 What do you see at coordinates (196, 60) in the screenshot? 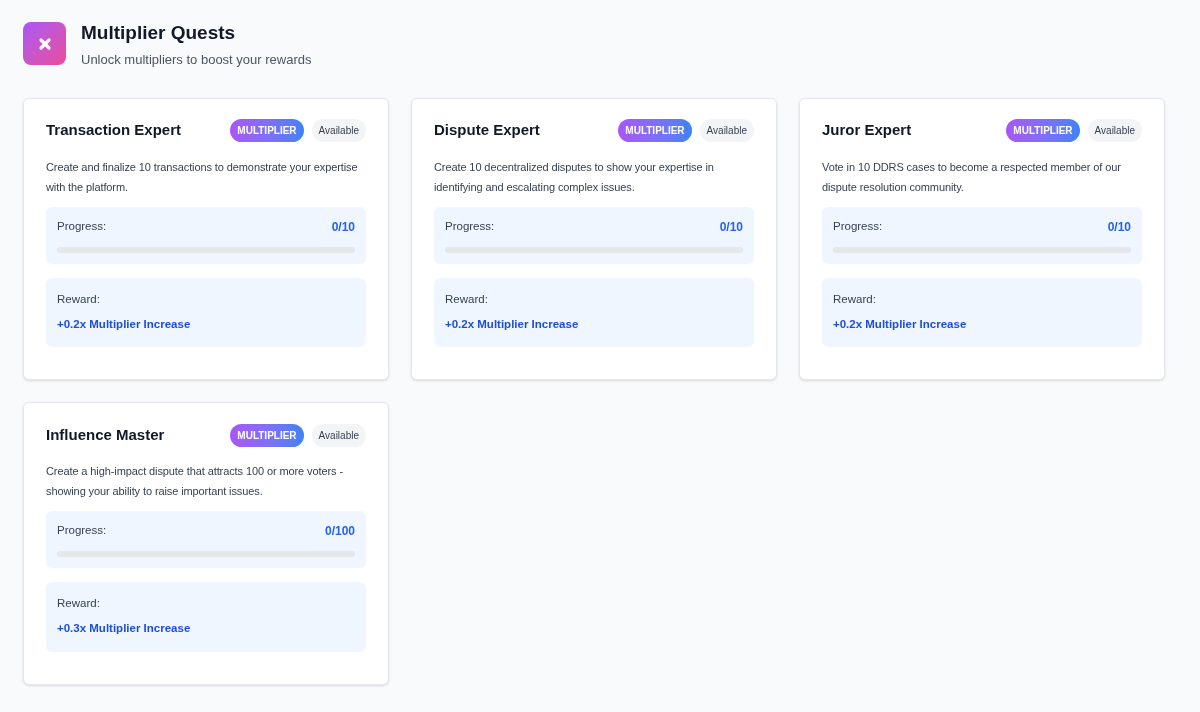
I see `page-subtitle: Unlock multipliers to boost your rewards` at bounding box center [196, 60].